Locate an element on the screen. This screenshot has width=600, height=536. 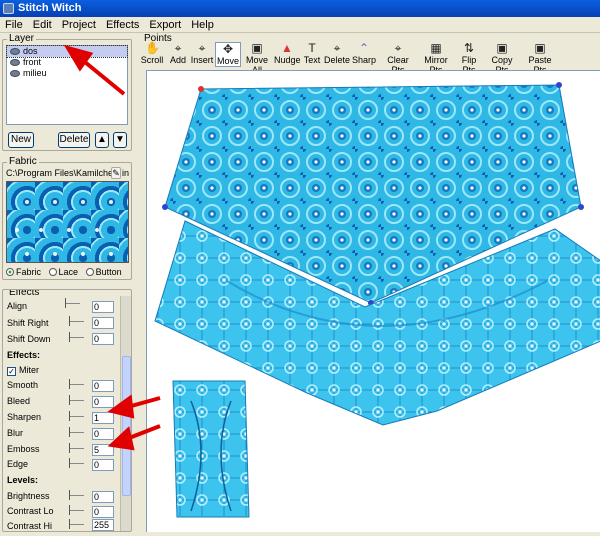
annotation-arrows is located at coordinates (112, 247).